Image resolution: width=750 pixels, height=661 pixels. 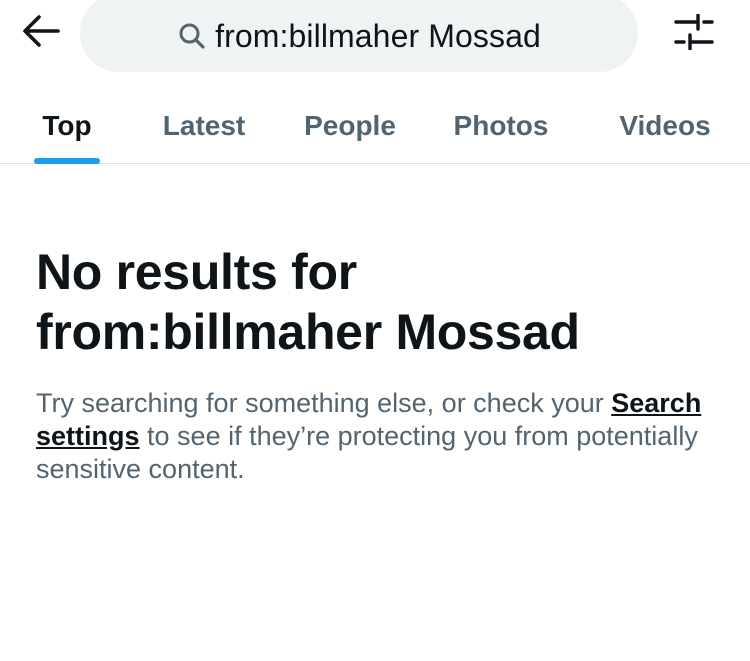 I want to click on sliders-icon, so click(x=694, y=33).